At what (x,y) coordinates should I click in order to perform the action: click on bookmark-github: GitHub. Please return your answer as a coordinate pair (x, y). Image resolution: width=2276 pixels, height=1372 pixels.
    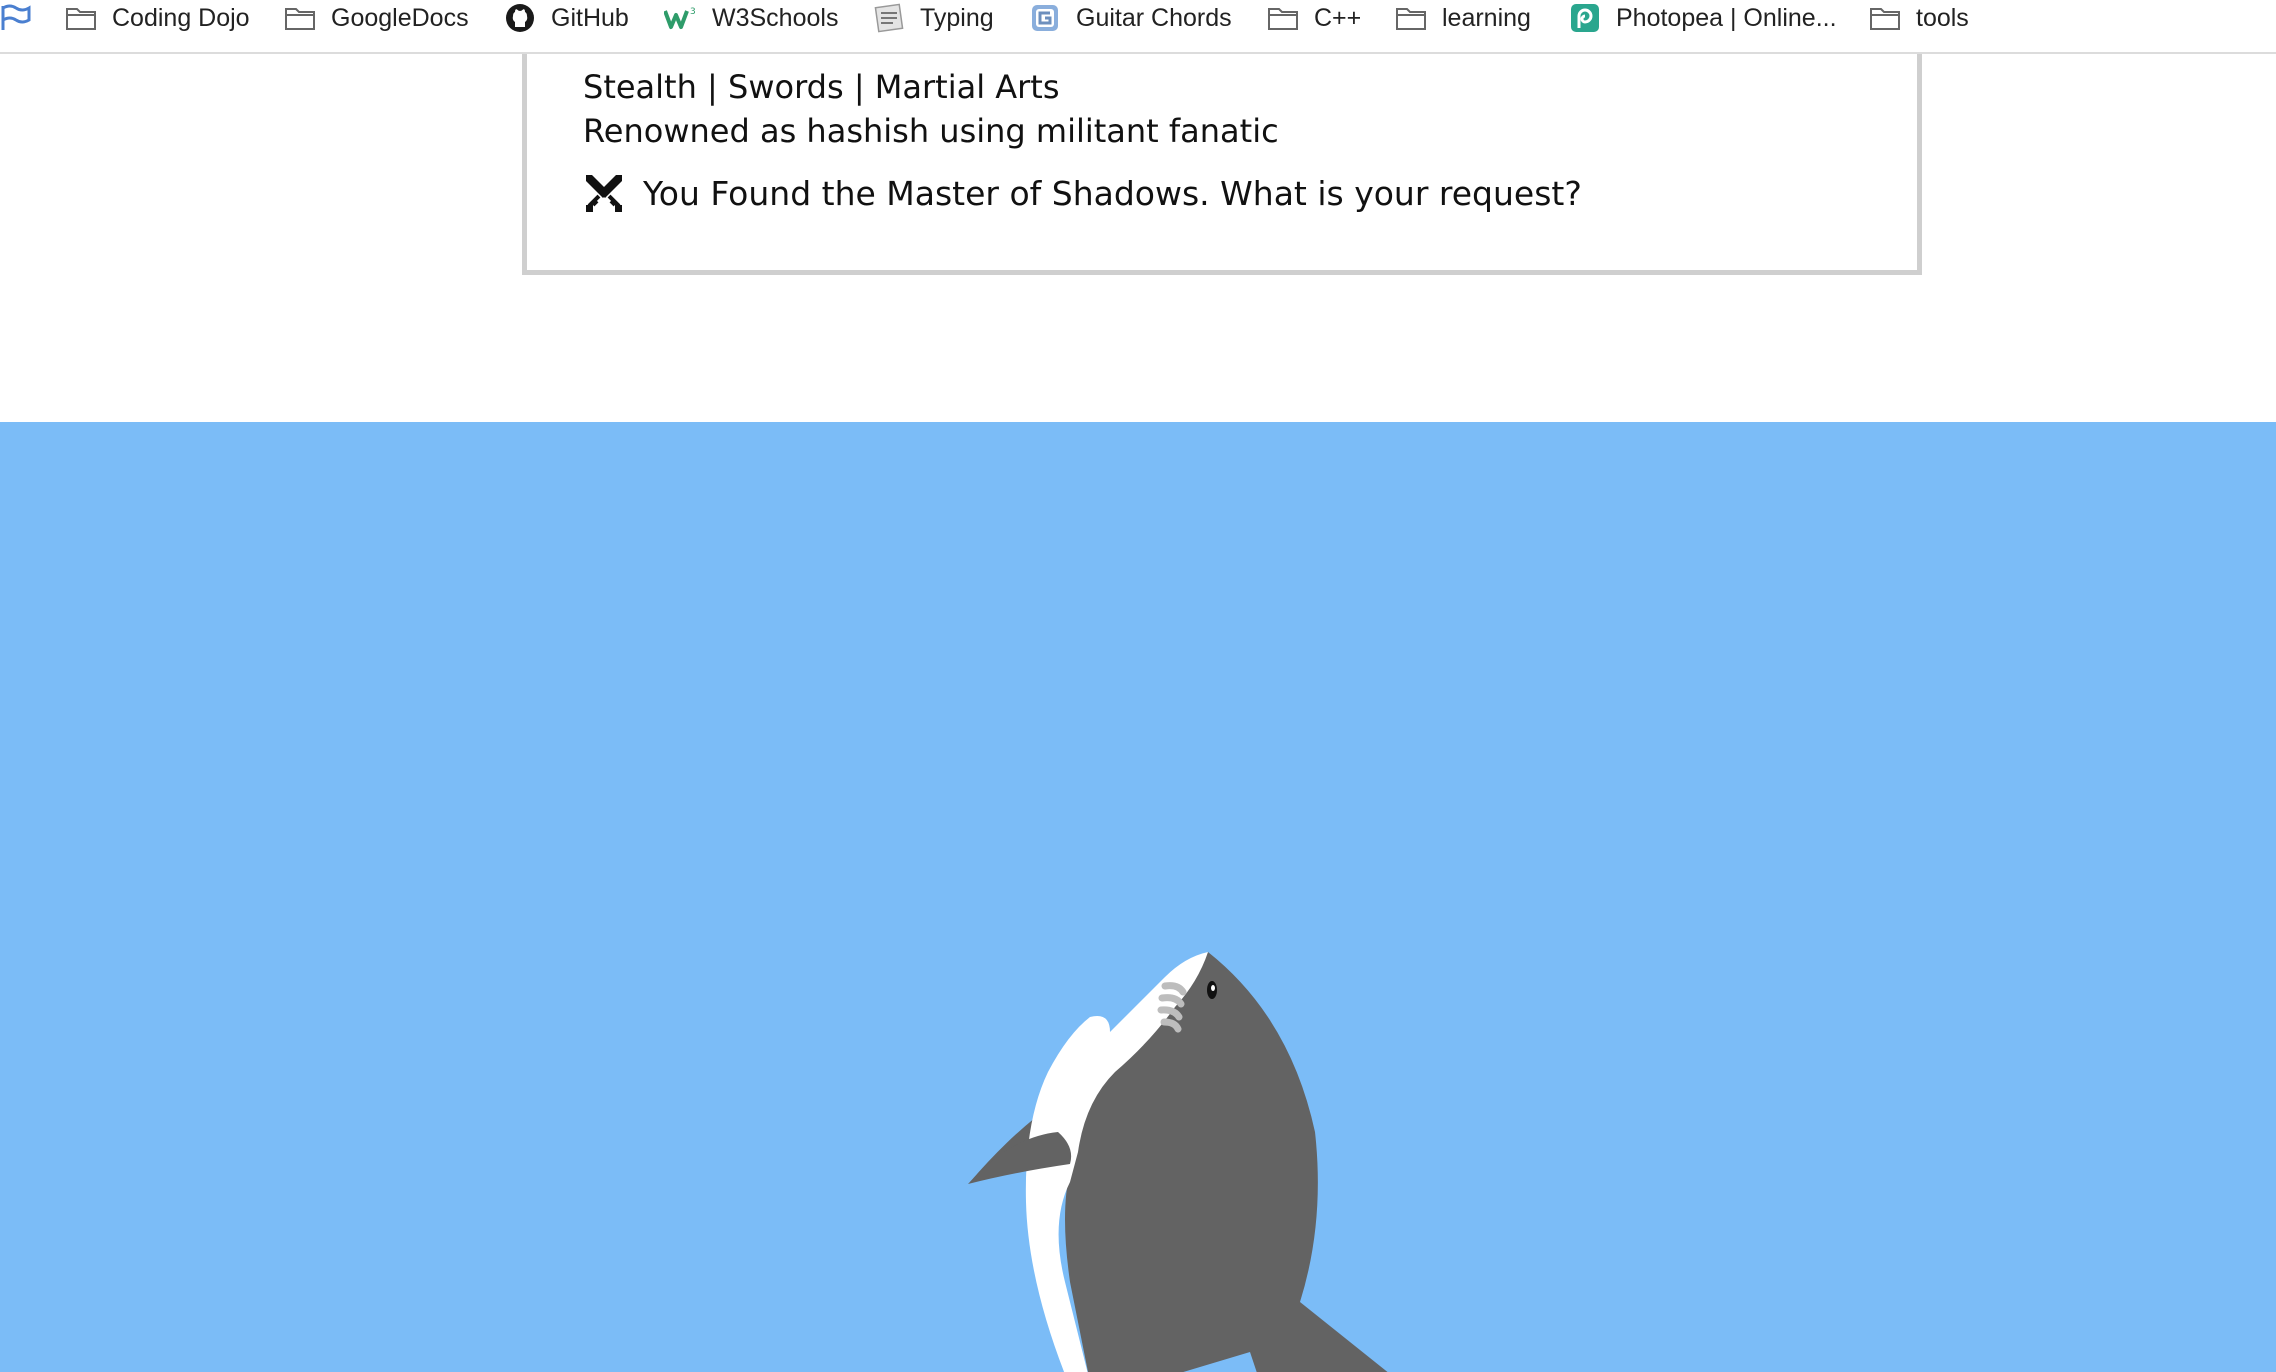
    Looking at the image, I should click on (566, 18).